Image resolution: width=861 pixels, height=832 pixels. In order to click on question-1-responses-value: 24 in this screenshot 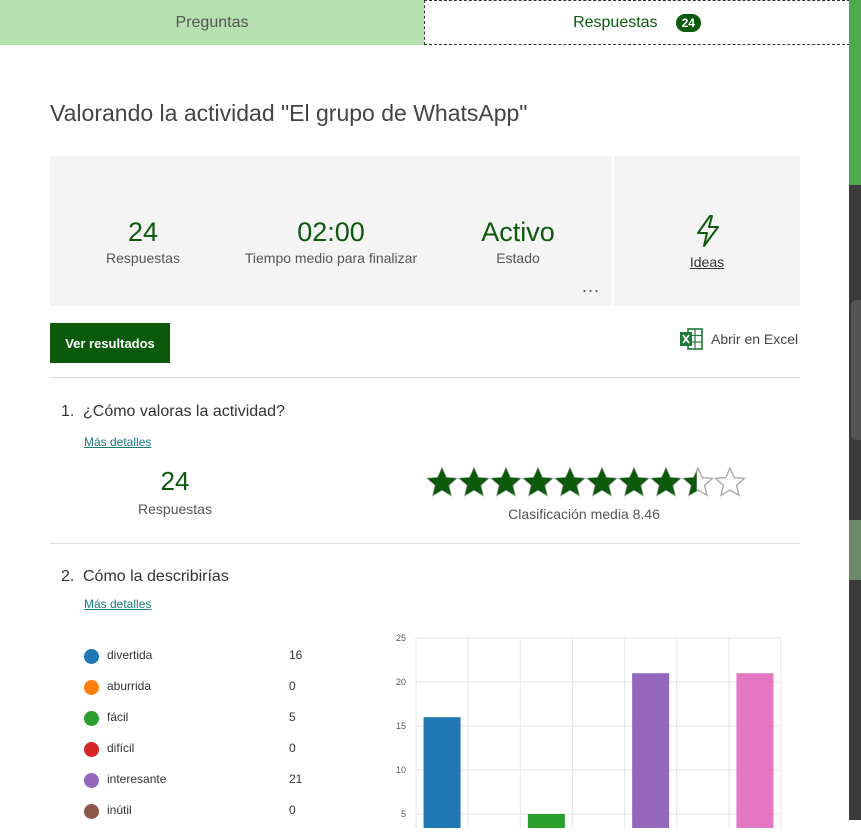, I will do `click(175, 481)`.